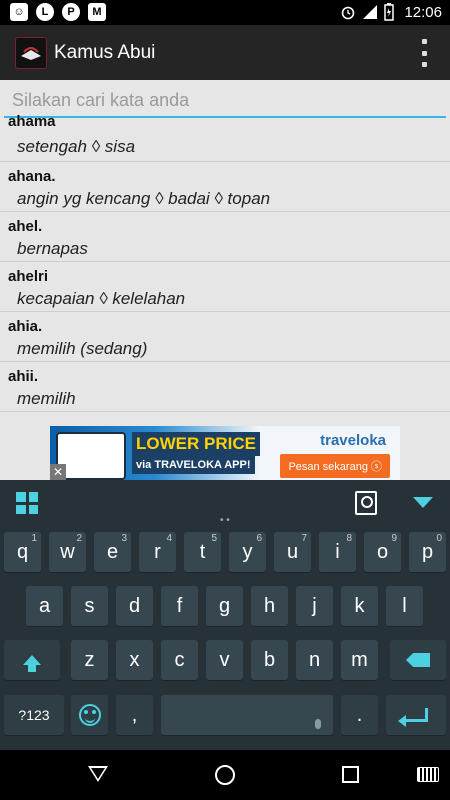  Describe the element at coordinates (34, 715) in the screenshot. I see `symbols-key: ?123` at that location.